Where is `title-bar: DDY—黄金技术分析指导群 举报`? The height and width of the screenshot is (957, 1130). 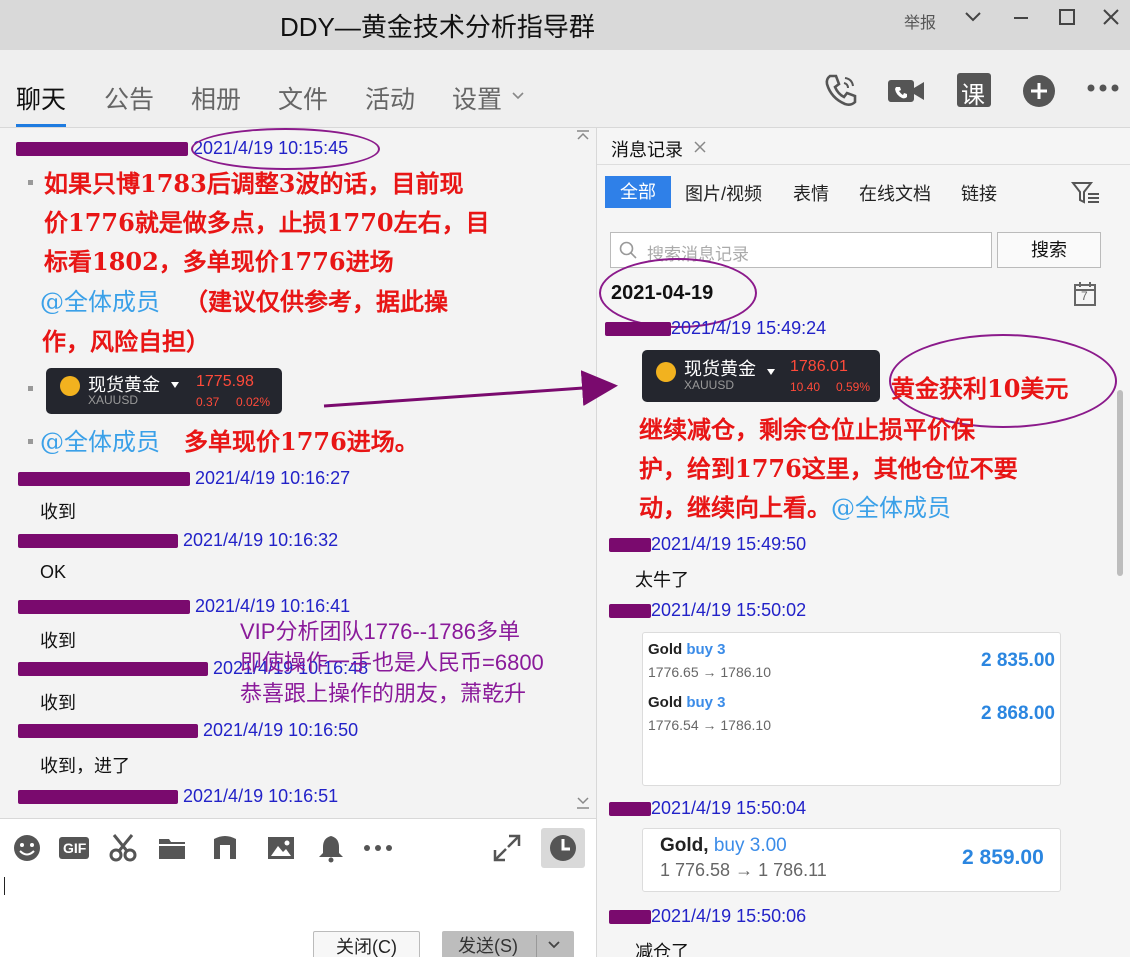
title-bar: DDY—黄金技术分析指导群 举报 is located at coordinates (565, 25).